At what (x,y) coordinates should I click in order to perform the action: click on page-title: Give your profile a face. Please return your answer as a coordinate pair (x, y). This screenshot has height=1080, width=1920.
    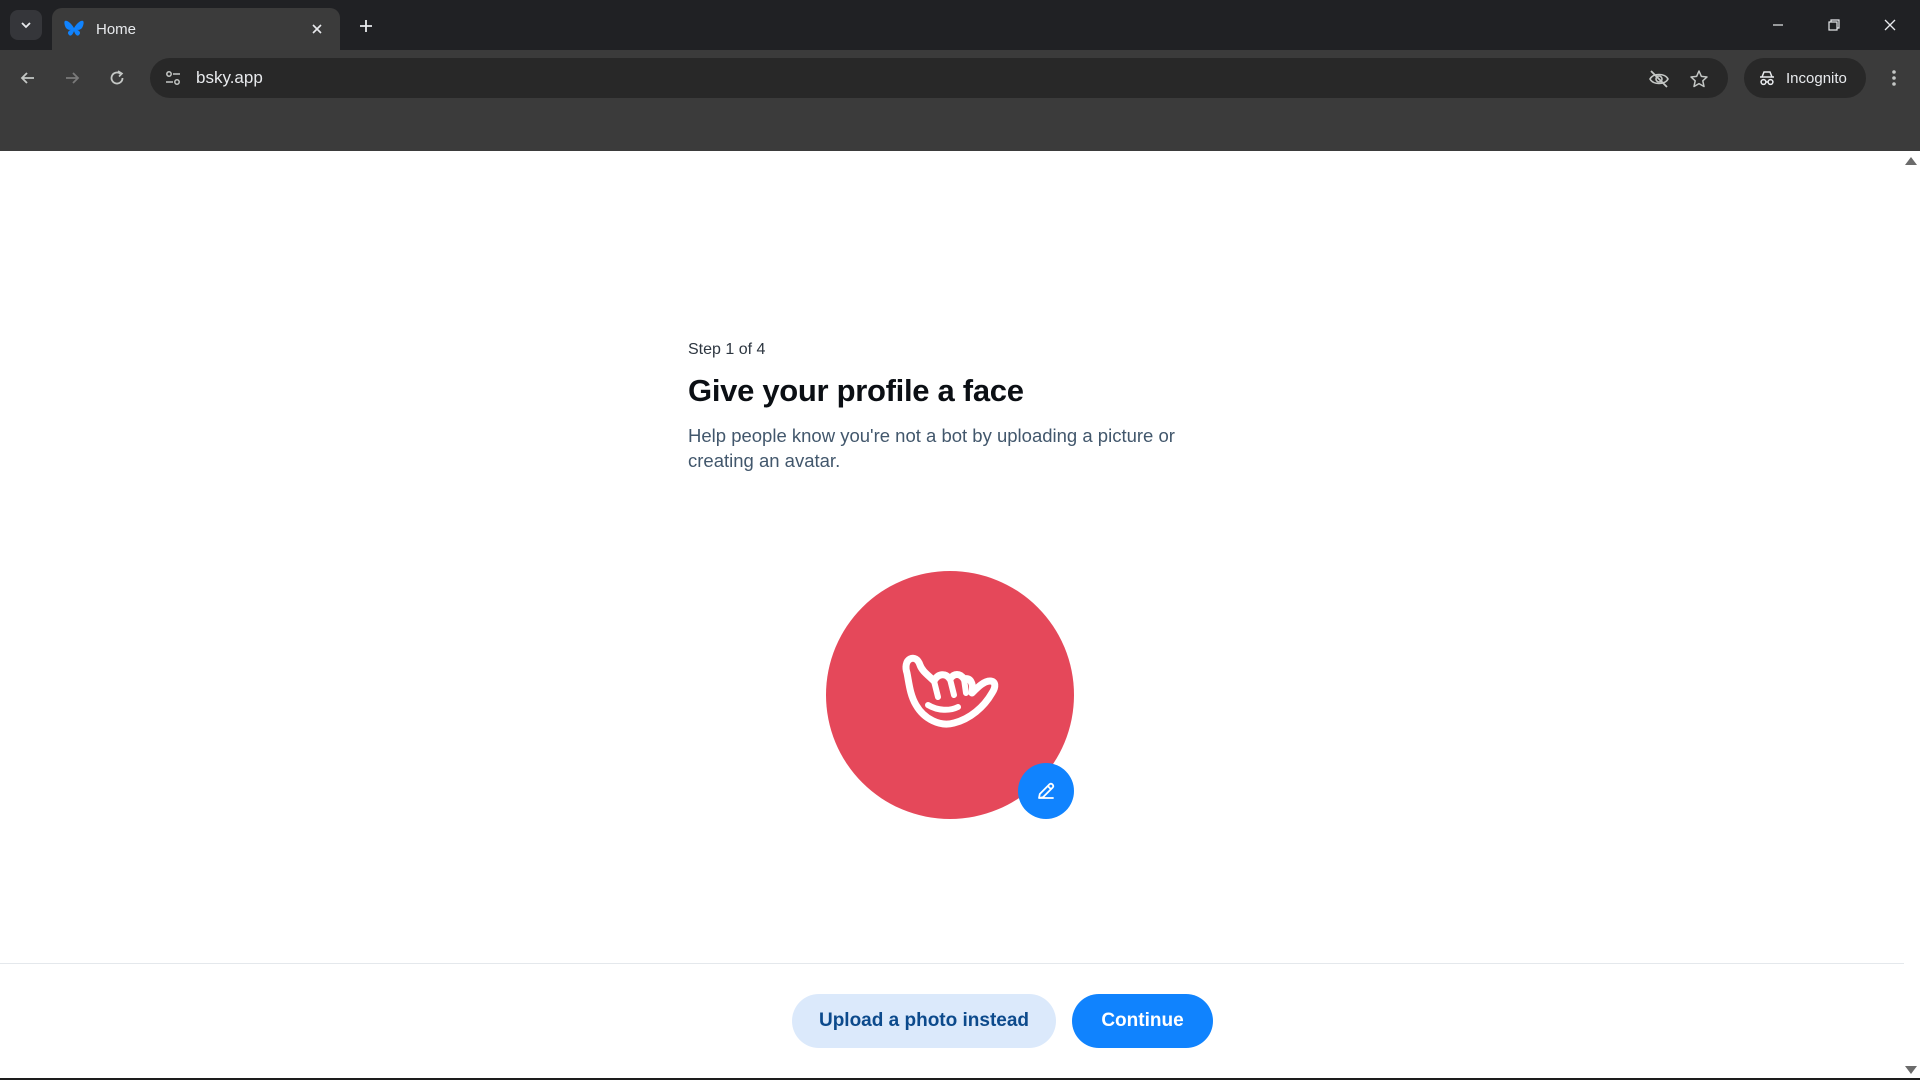
    Looking at the image, I should click on (856, 390).